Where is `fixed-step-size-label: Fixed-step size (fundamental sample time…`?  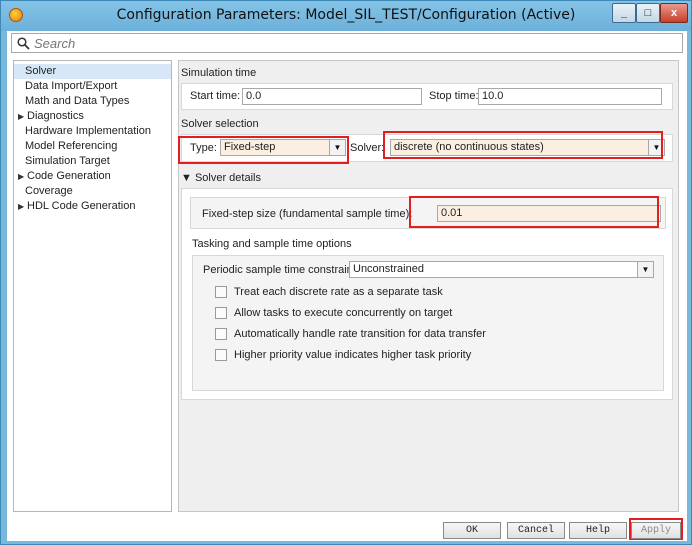
fixed-step-size-label: Fixed-step size (fundamental sample time… is located at coordinates (307, 214).